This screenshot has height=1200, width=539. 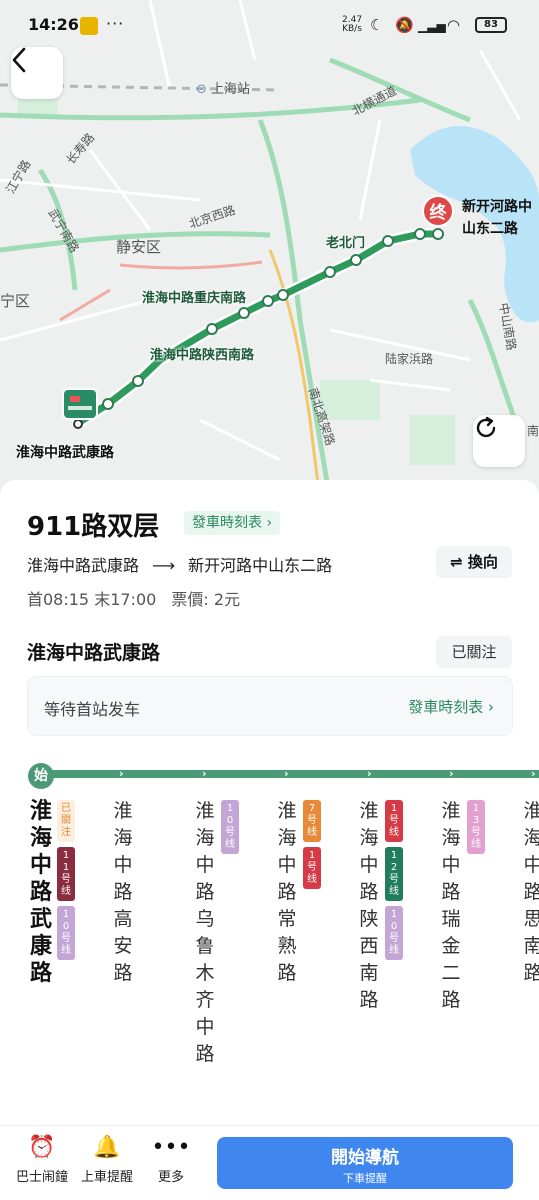 What do you see at coordinates (139, 247) in the screenshot?
I see `map-label-jingan: 静安区` at bounding box center [139, 247].